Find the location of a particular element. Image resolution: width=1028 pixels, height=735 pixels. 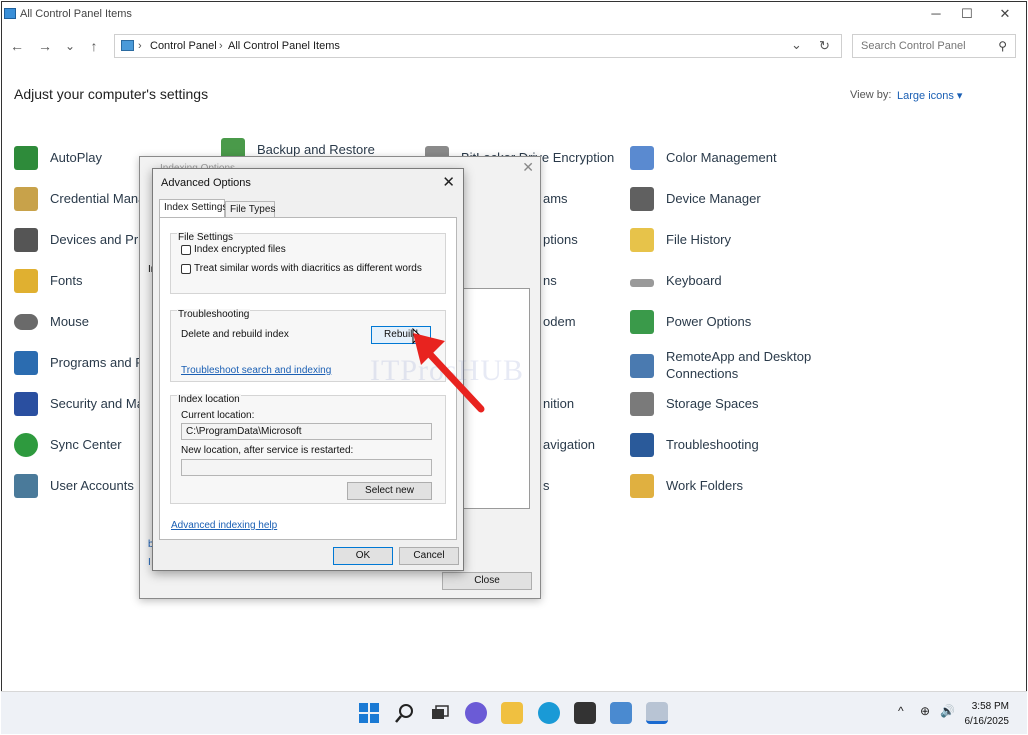

partial-link: I is located at coordinates (149, 562).